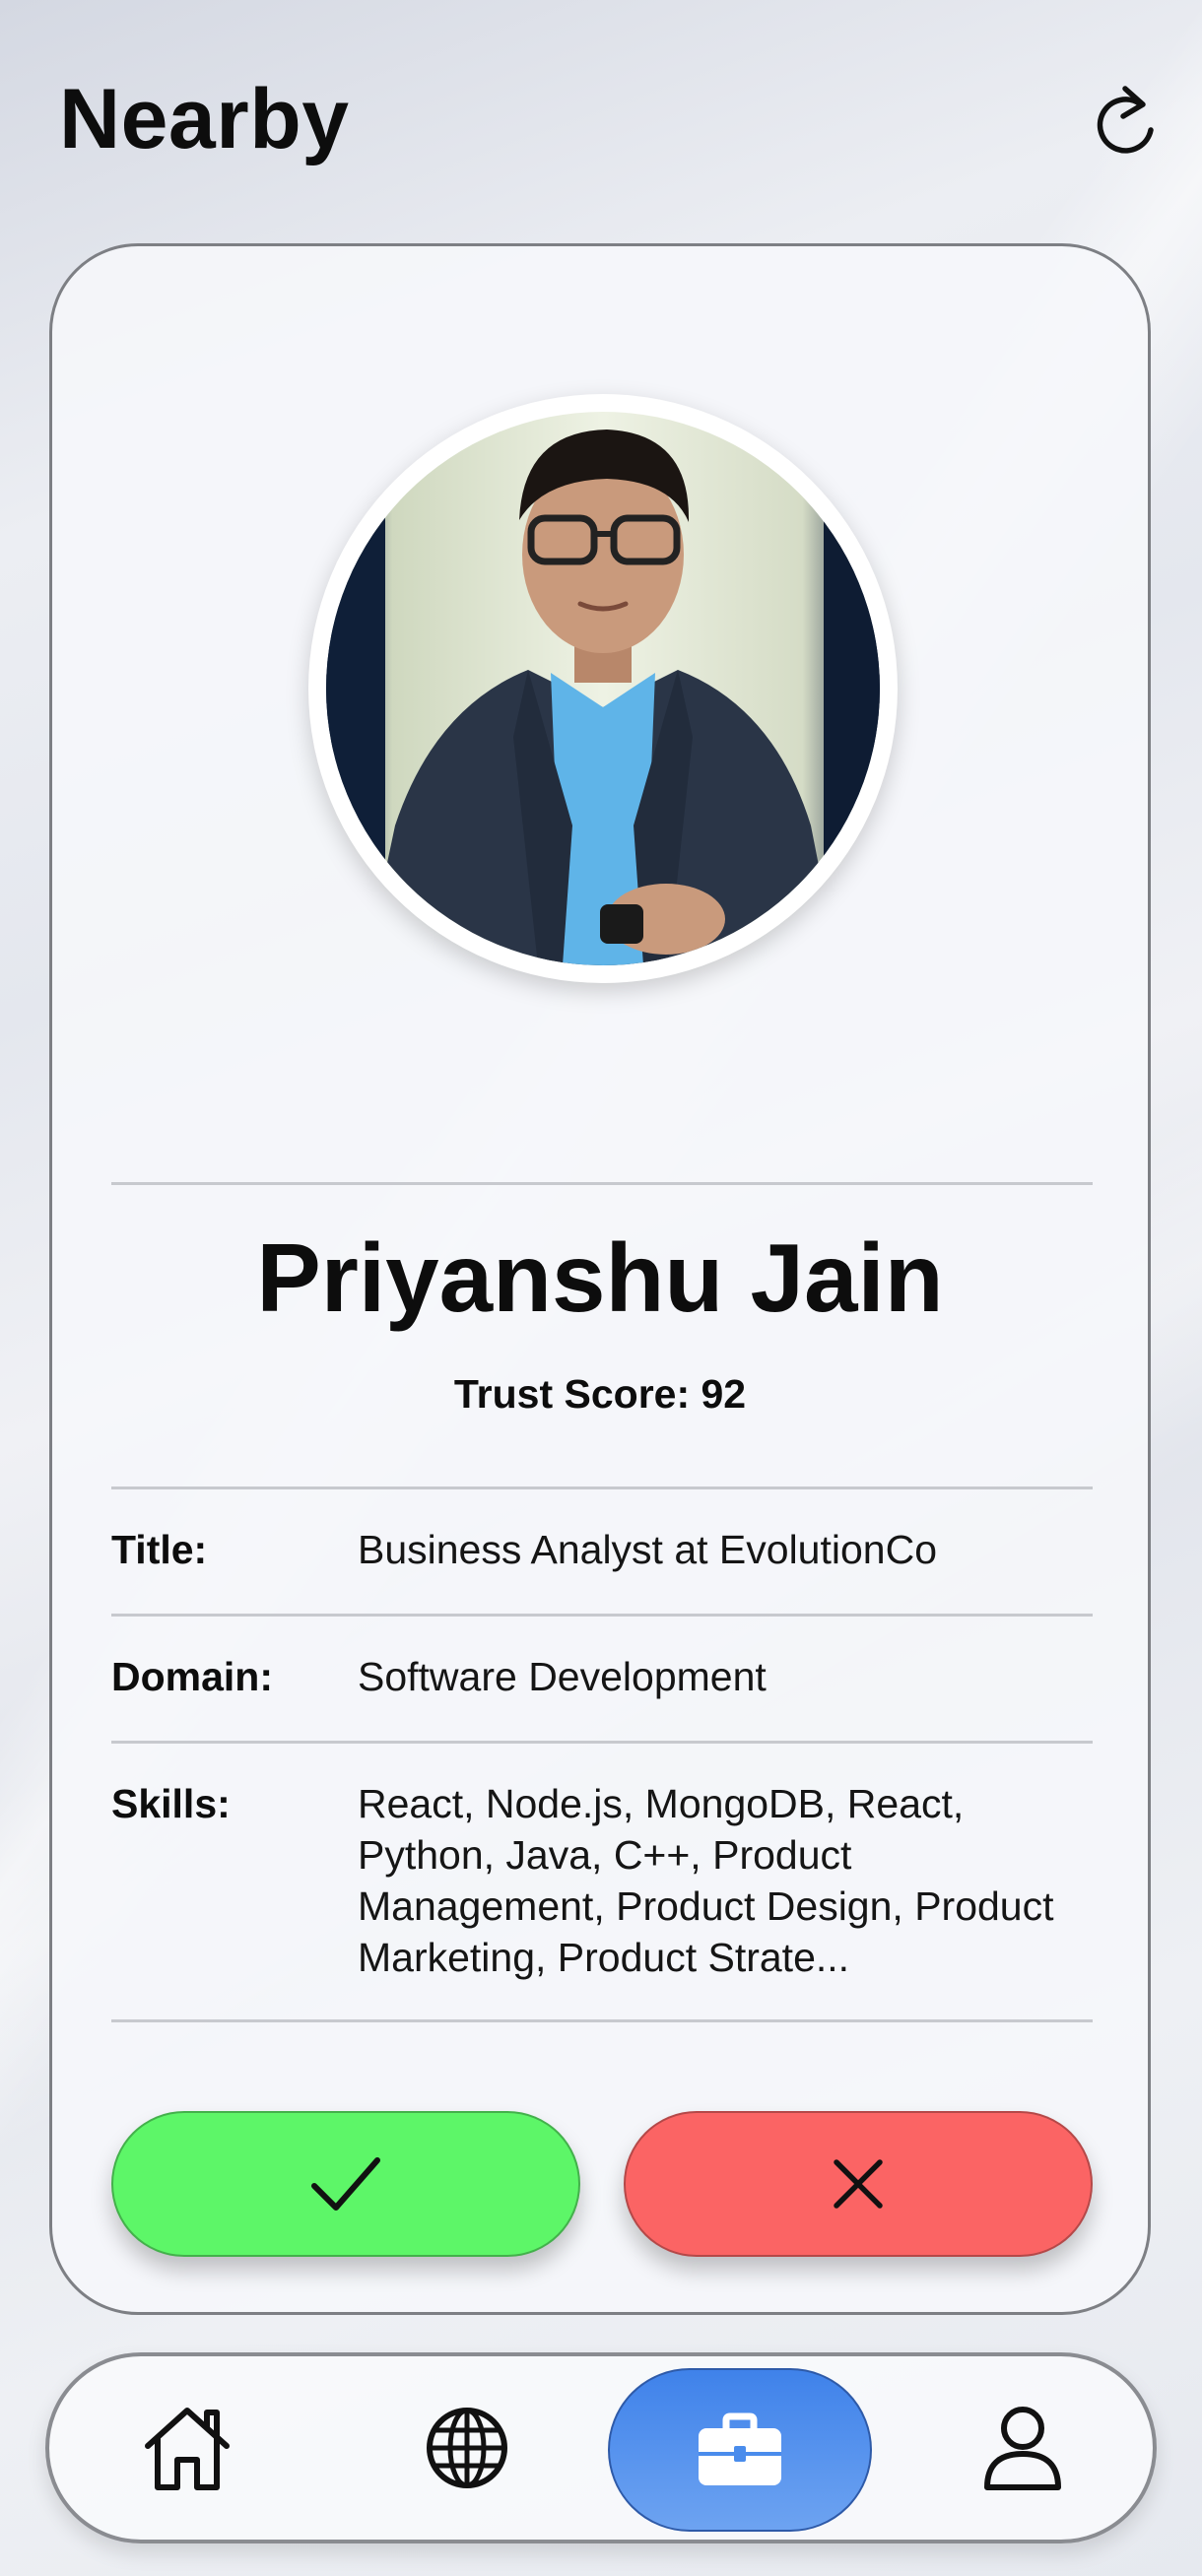 The height and width of the screenshot is (2576, 1202). Describe the element at coordinates (601, 2447) in the screenshot. I see `bottom-navigation` at that location.